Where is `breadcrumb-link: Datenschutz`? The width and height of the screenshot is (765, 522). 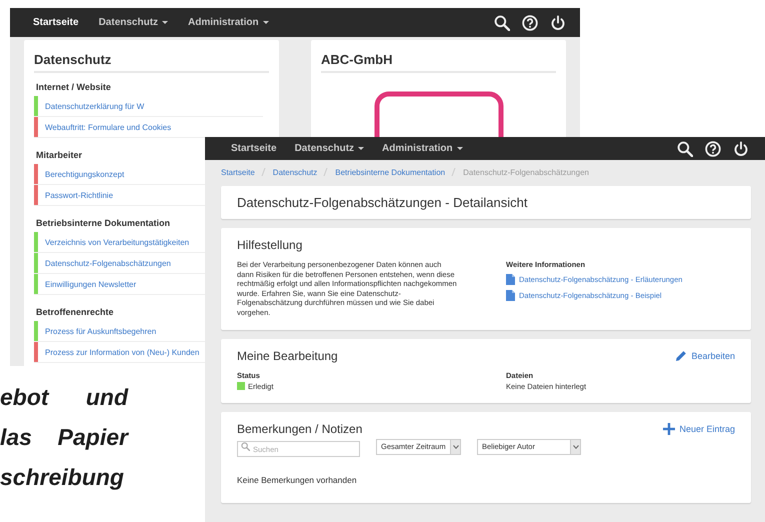 breadcrumb-link: Datenschutz is located at coordinates (295, 172).